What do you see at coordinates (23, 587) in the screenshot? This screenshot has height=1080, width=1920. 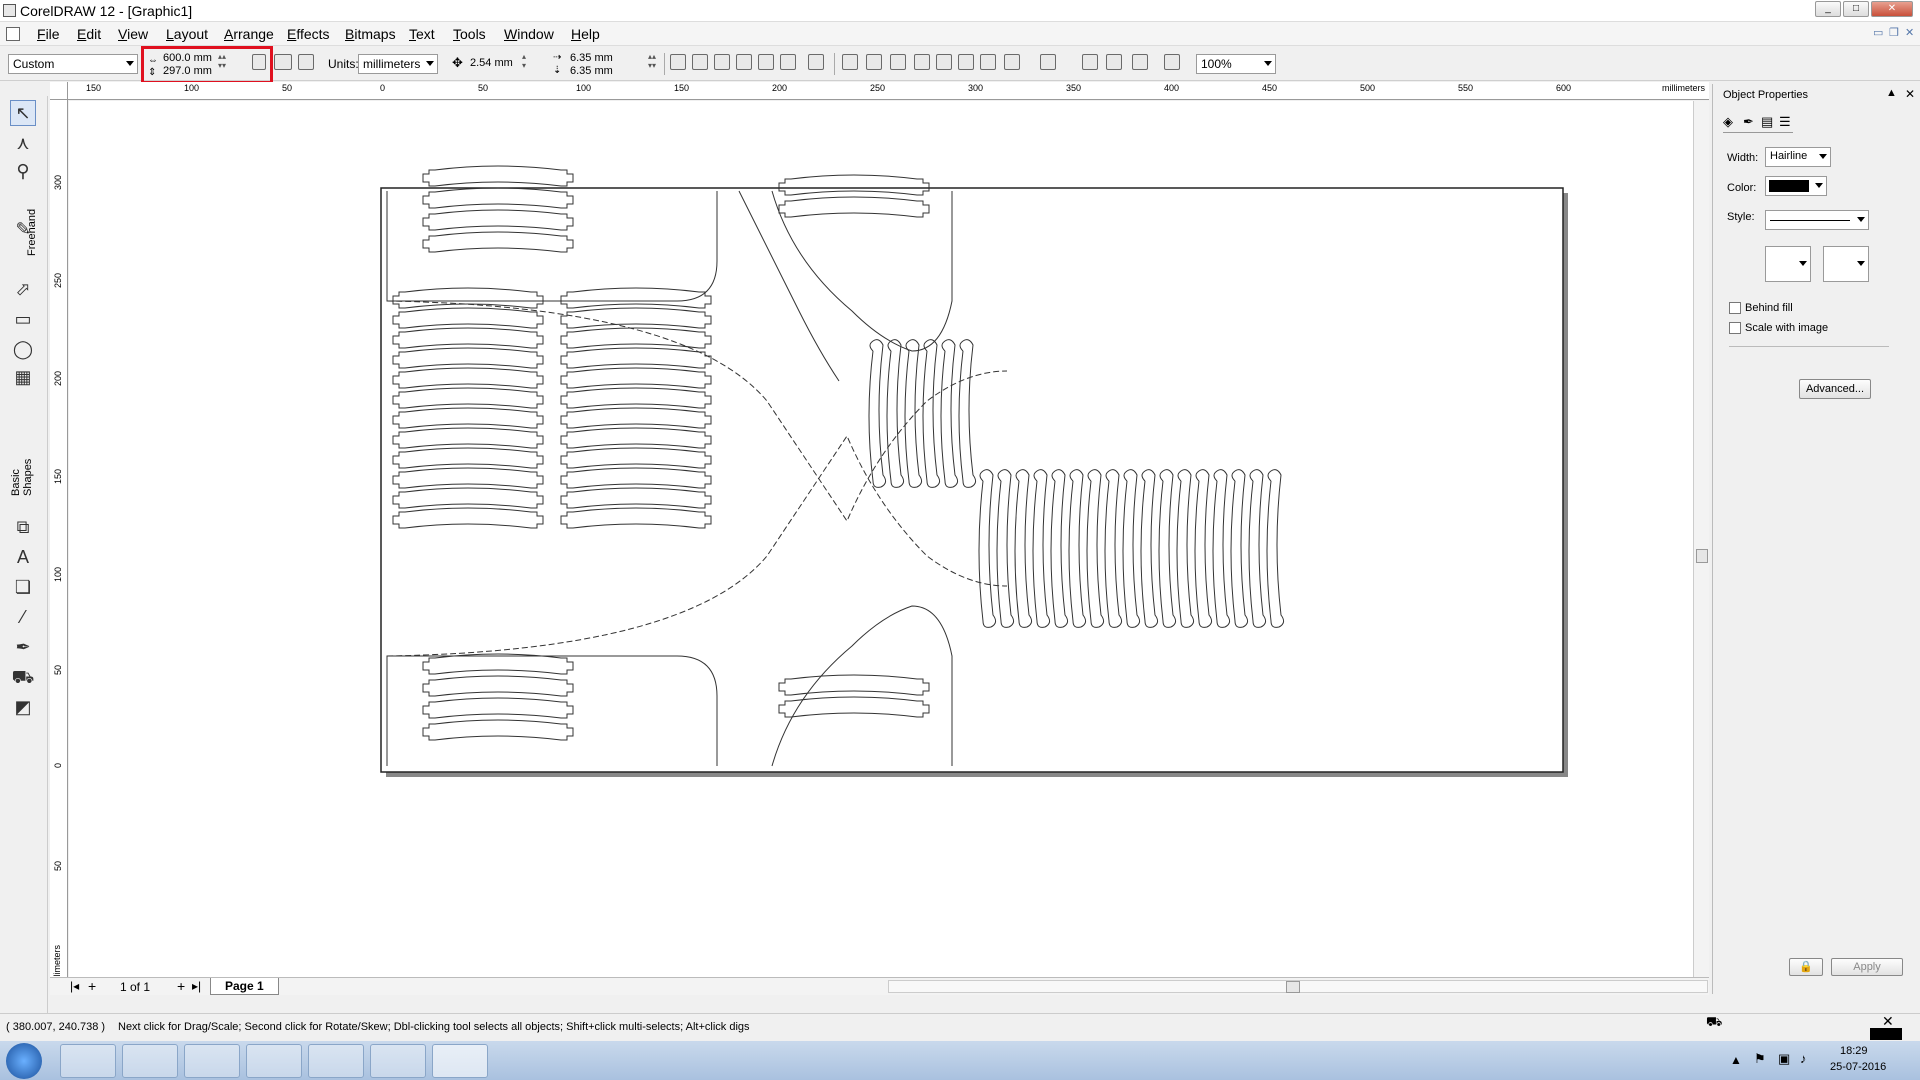 I see `interactive-transparency-icon: ❏` at bounding box center [23, 587].